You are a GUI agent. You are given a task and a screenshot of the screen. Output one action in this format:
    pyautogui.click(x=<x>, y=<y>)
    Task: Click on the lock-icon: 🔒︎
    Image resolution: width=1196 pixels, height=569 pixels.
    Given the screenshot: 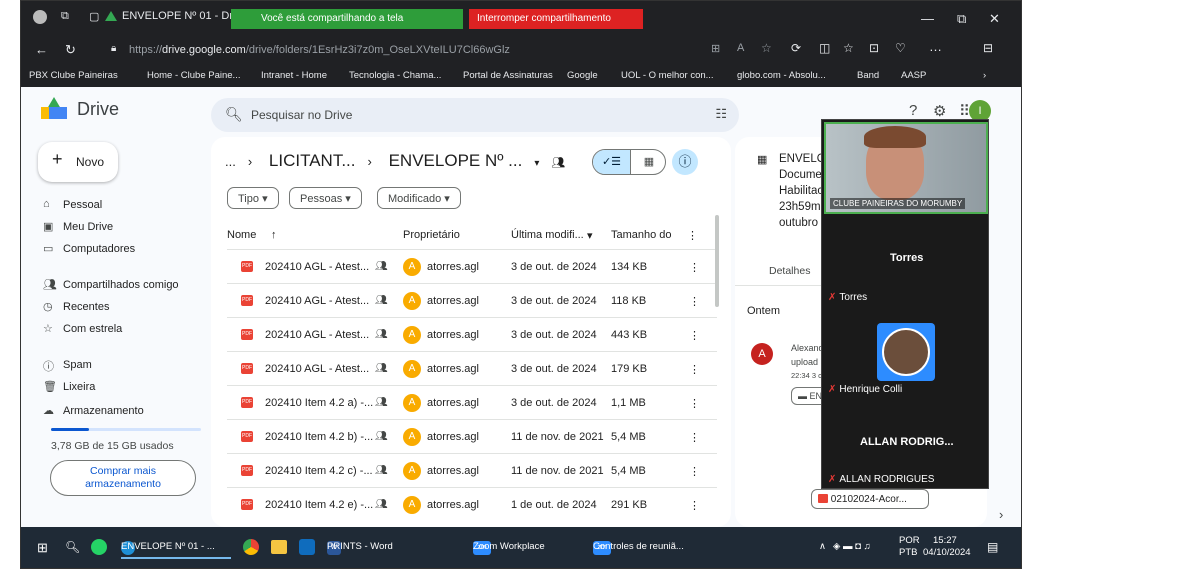 What is the action you would take?
    pyautogui.click(x=113, y=48)
    